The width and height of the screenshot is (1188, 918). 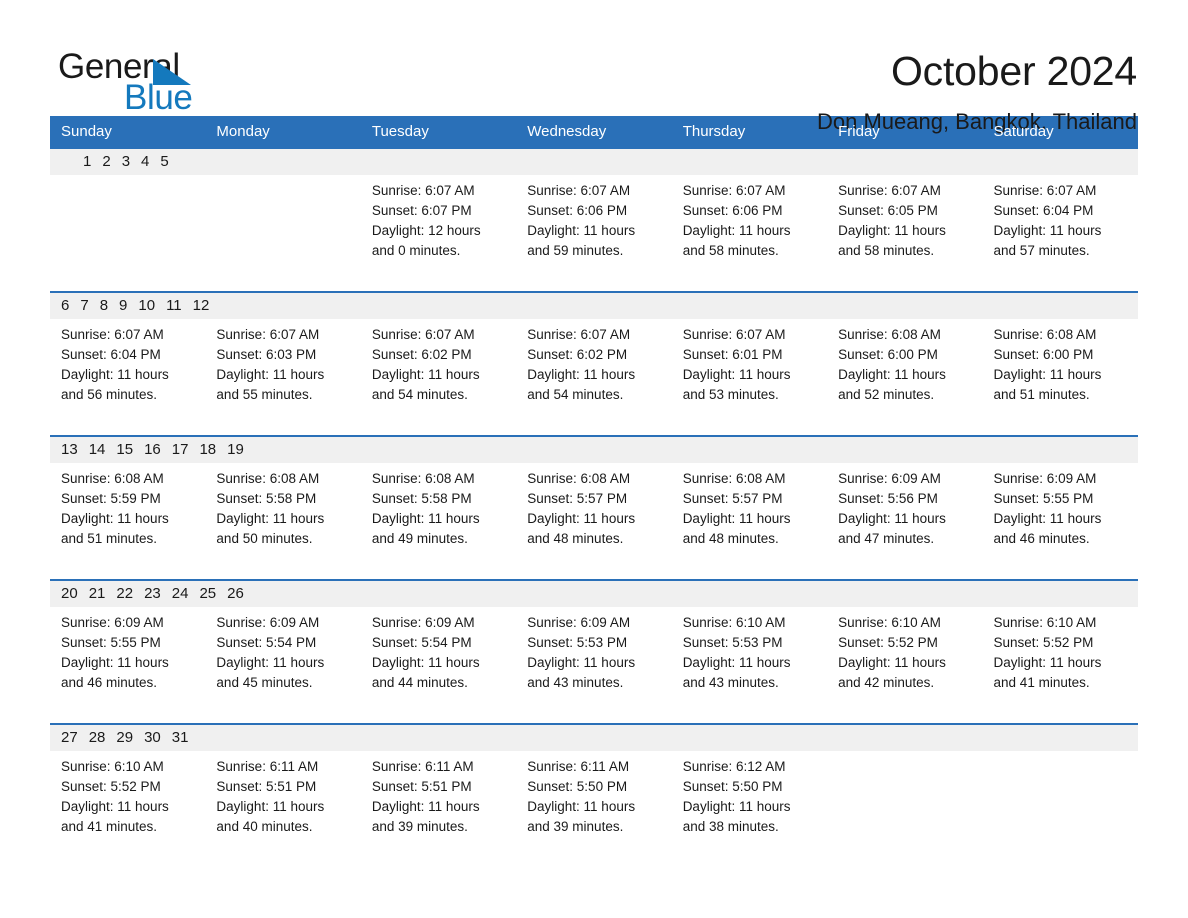 I want to click on day-number: 1, so click(x=87, y=161).